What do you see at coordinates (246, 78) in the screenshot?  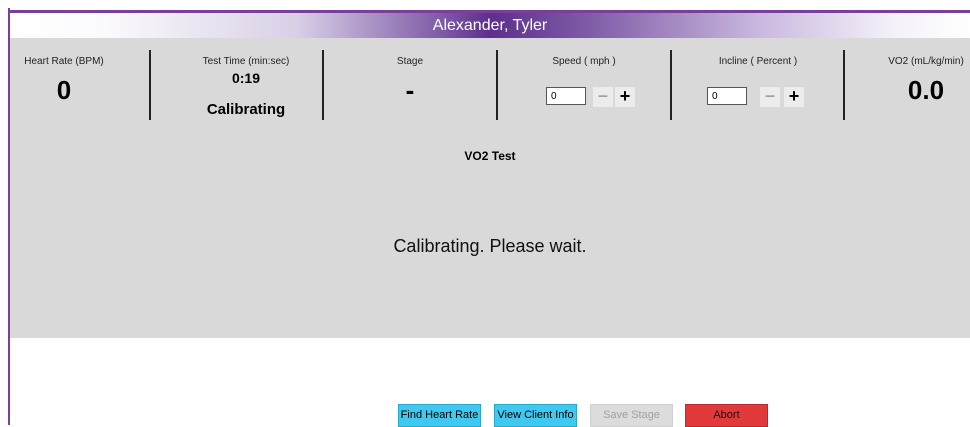 I see `test-time-value: 0:19` at bounding box center [246, 78].